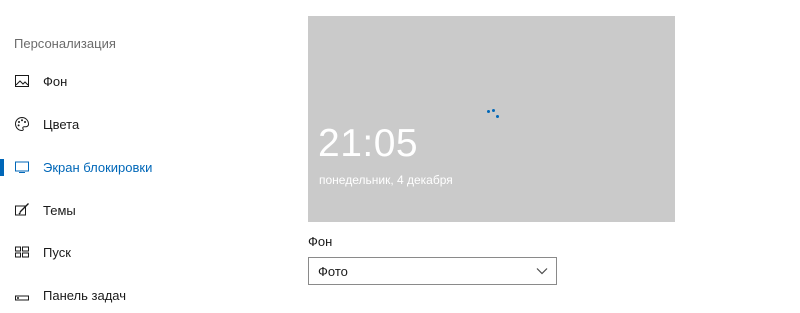  Describe the element at coordinates (22, 295) in the screenshot. I see `taskbar-icon` at that location.